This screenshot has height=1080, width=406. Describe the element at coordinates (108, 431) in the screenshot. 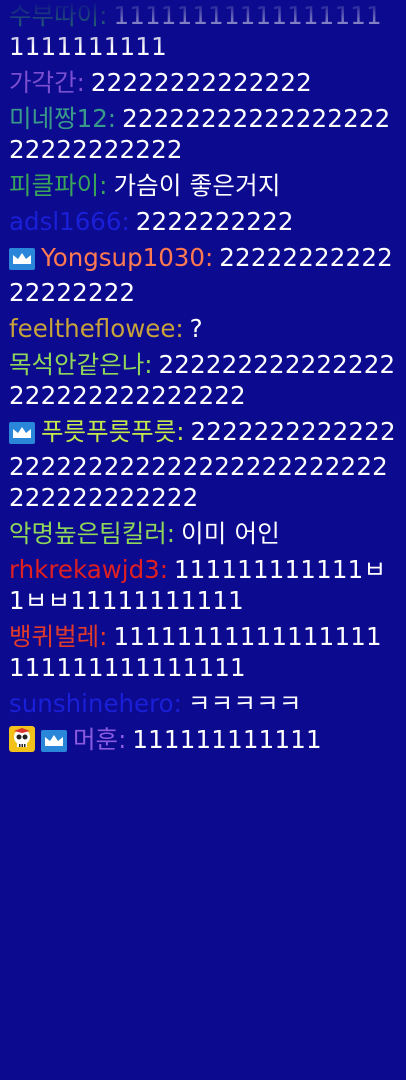

I see `chat-username: 푸릇푸릇푸릇` at that location.